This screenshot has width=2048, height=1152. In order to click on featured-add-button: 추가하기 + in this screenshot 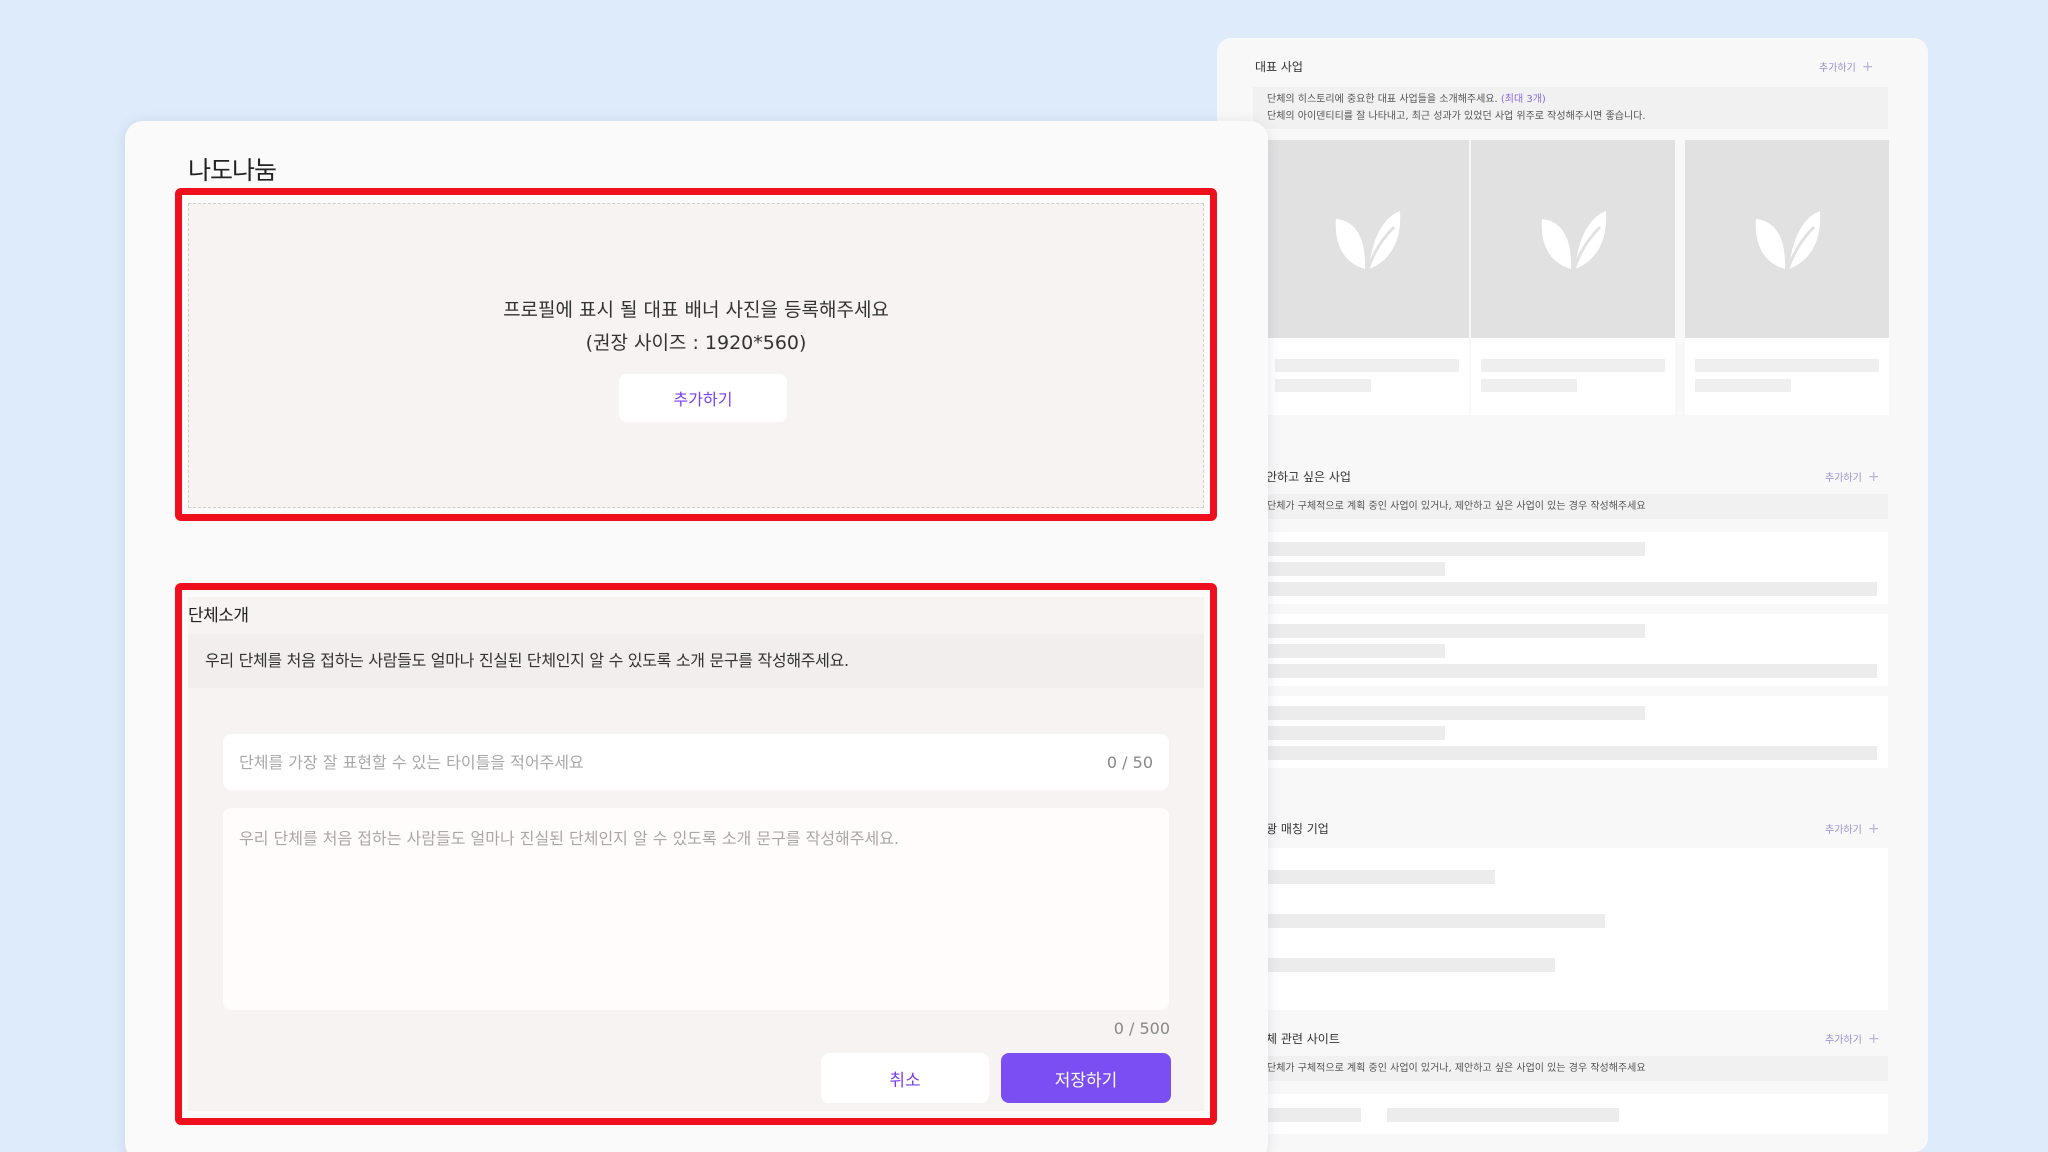, I will do `click(1846, 66)`.